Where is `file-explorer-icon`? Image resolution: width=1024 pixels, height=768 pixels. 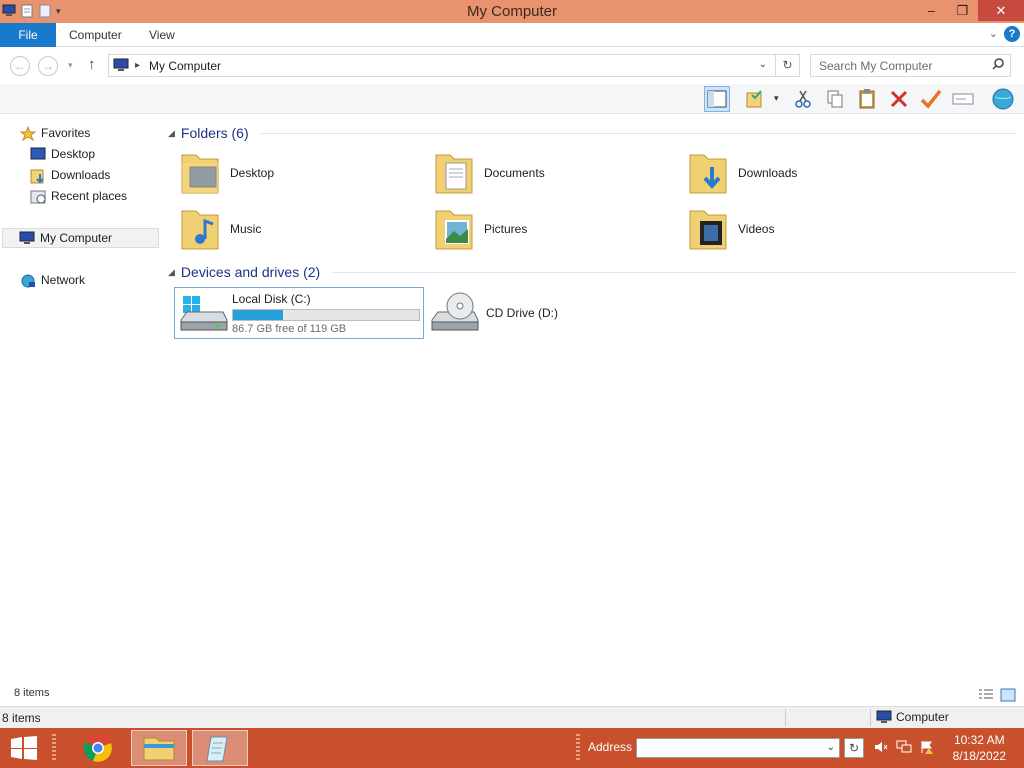
file-explorer-icon is located at coordinates (159, 749).